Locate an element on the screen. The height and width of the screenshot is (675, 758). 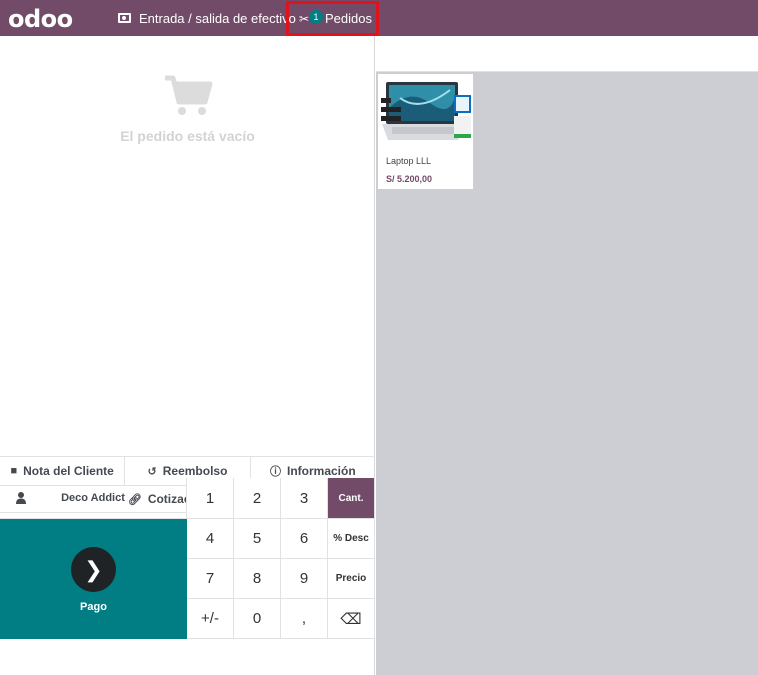
chevron-right-icon: ❯ is located at coordinates (93, 569).